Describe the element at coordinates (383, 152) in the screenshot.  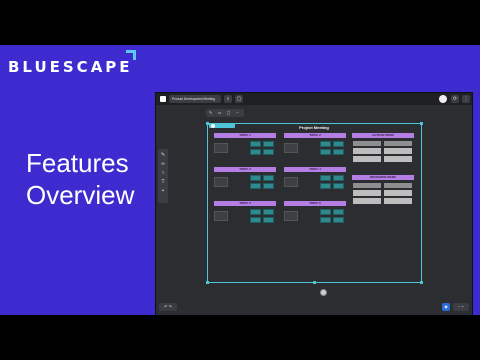
I see `section-action-items: ACTION ITEMS` at that location.